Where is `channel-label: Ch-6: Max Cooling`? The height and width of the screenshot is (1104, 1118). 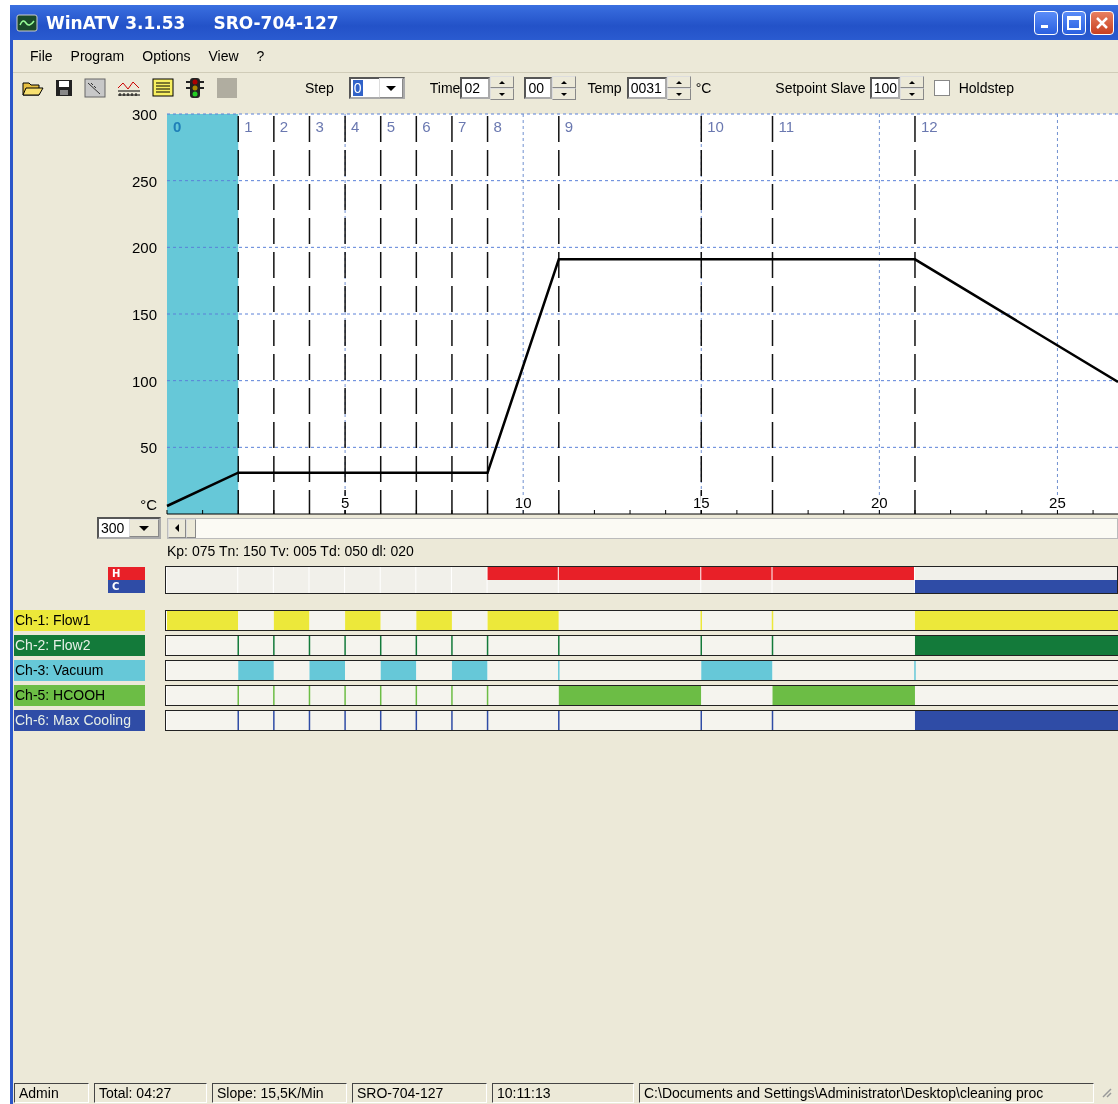 channel-label: Ch-6: Max Cooling is located at coordinates (79, 720).